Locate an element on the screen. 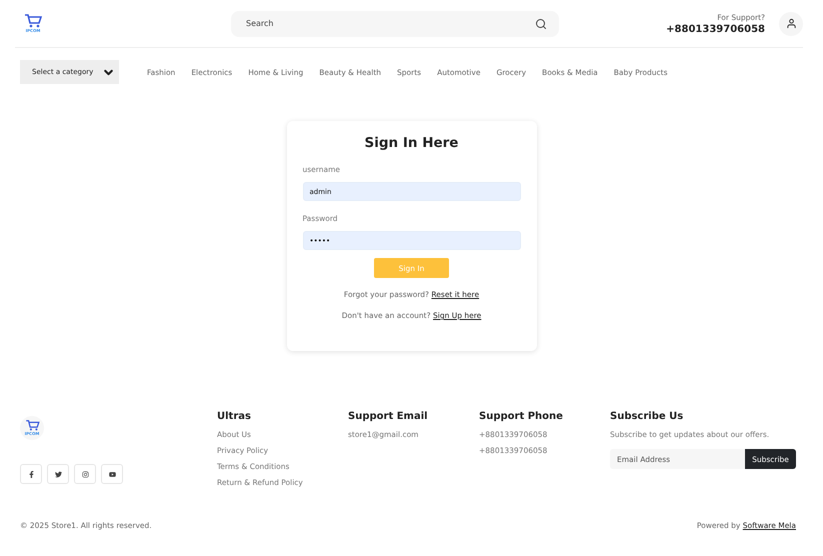  cart-icon is located at coordinates (33, 21).